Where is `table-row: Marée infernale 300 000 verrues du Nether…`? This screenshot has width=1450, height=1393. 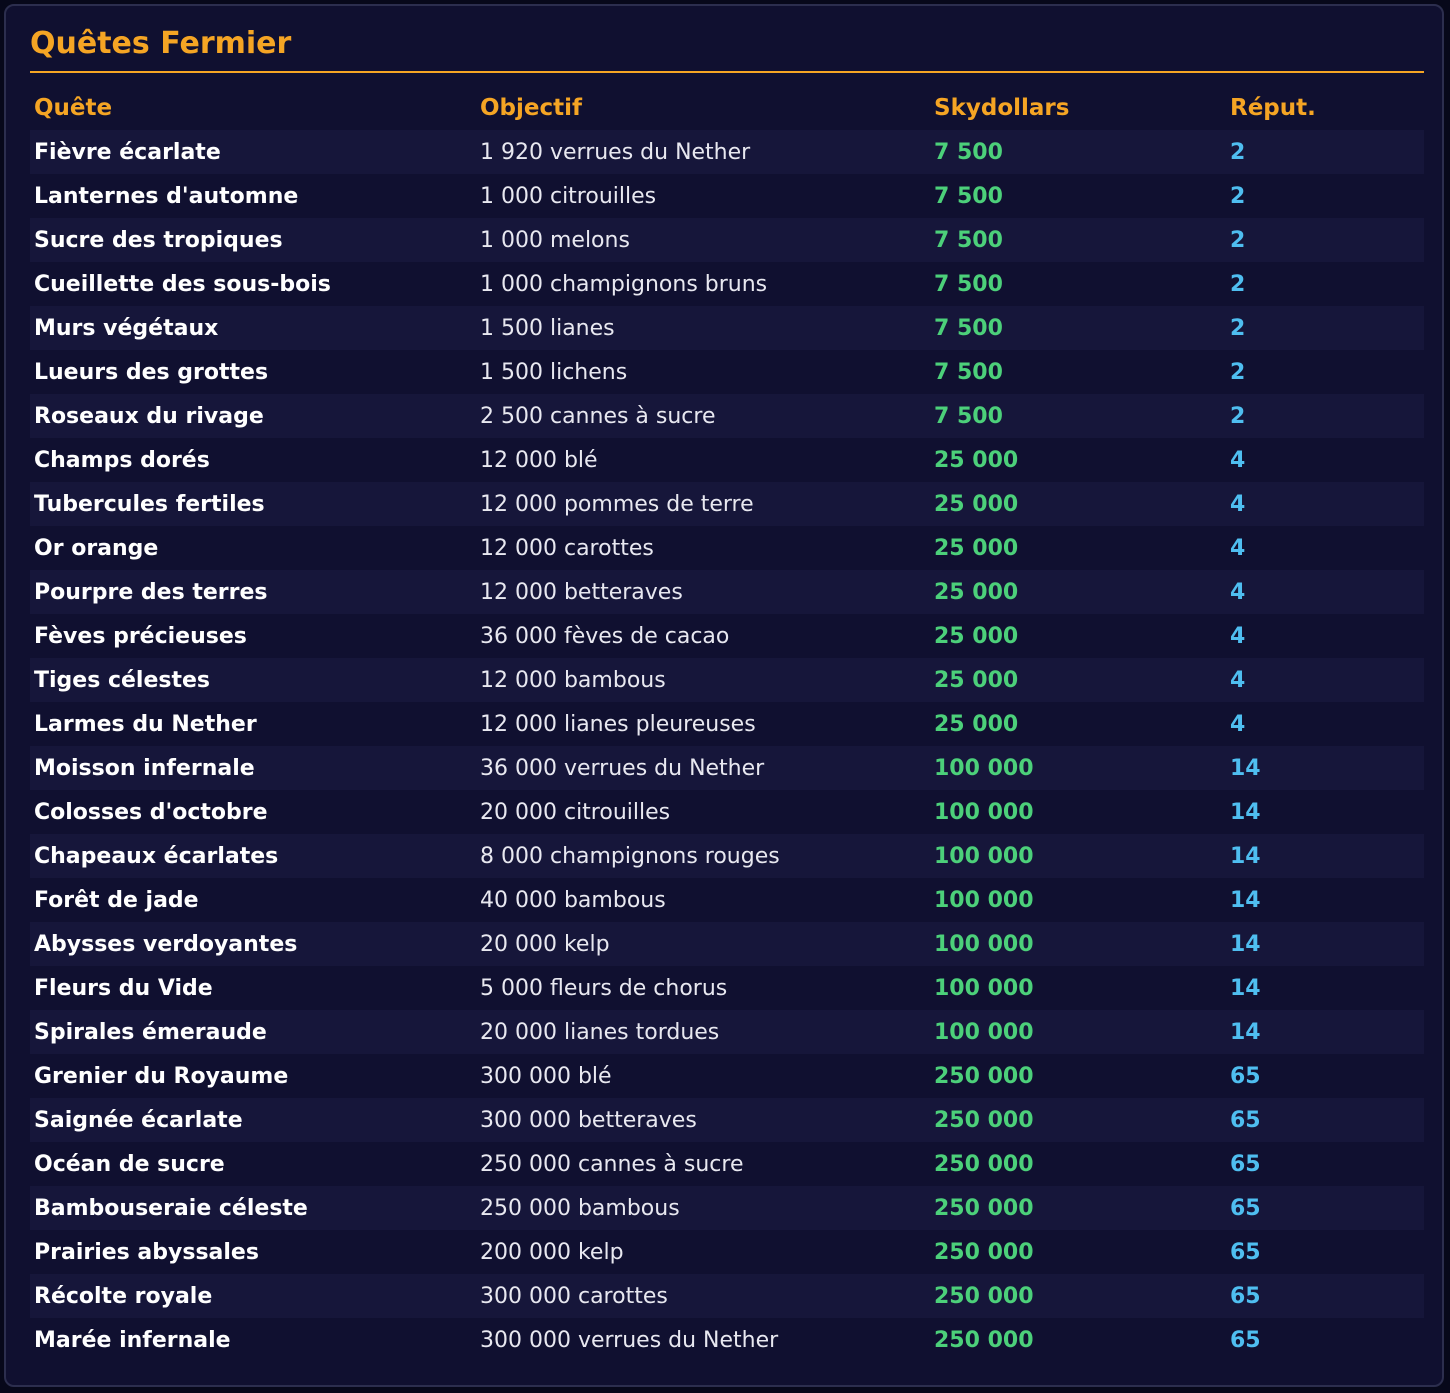
table-row: Marée infernale 300 000 verrues du Nether… is located at coordinates (727, 1340).